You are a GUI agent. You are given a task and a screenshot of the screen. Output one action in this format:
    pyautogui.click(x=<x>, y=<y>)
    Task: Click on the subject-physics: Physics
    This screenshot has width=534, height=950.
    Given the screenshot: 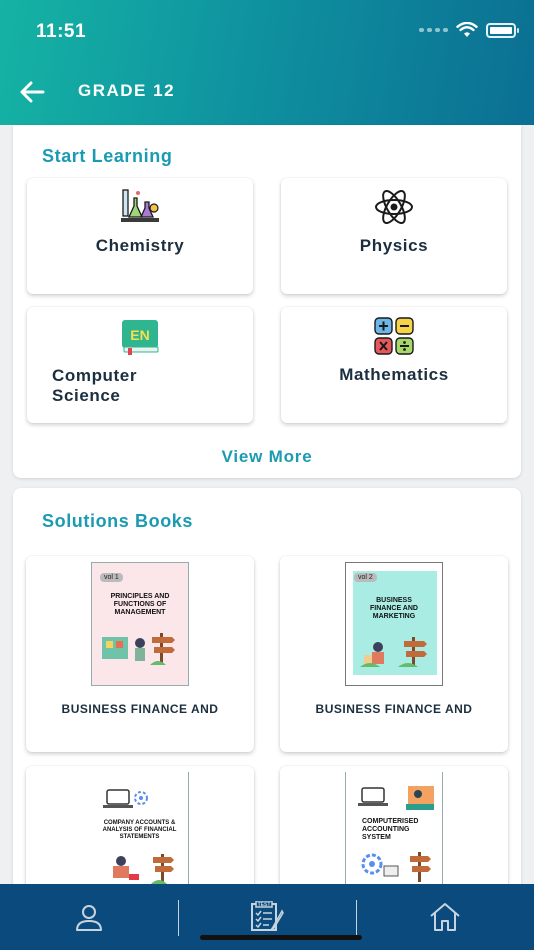 What is the action you would take?
    pyautogui.click(x=394, y=236)
    